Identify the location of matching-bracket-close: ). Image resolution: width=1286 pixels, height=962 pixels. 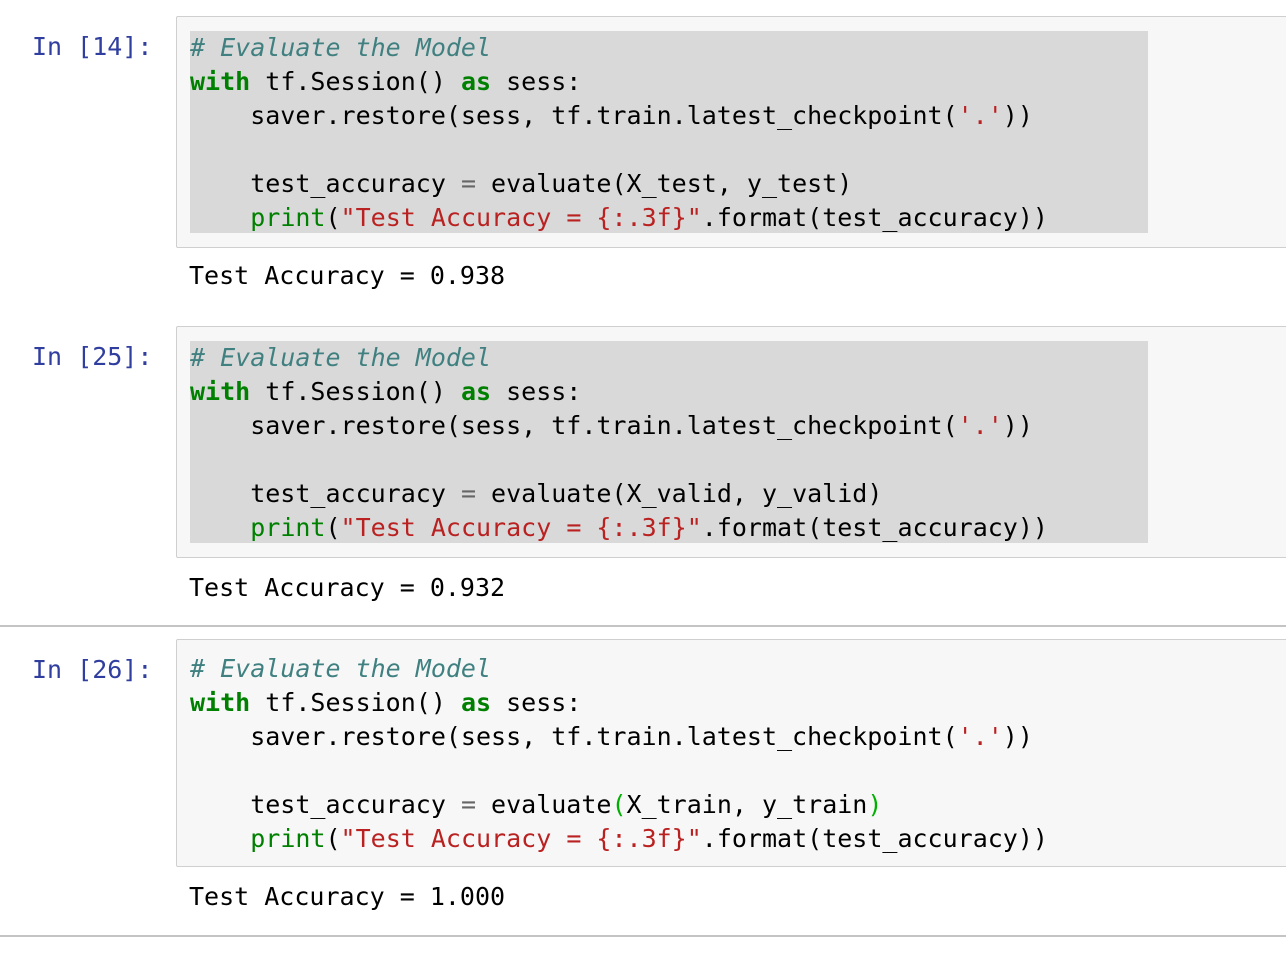
(875, 804).